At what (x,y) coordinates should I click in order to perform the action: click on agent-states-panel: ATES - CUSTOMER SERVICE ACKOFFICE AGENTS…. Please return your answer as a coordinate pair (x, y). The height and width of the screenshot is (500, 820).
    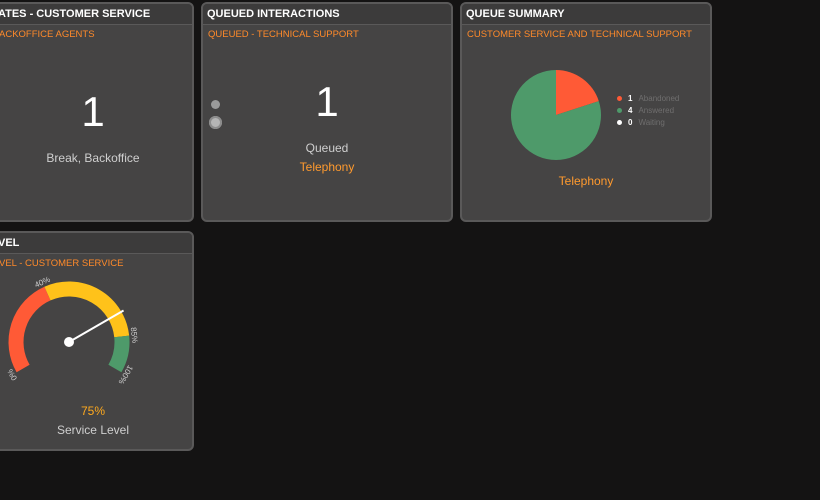
    Looking at the image, I should click on (97, 112).